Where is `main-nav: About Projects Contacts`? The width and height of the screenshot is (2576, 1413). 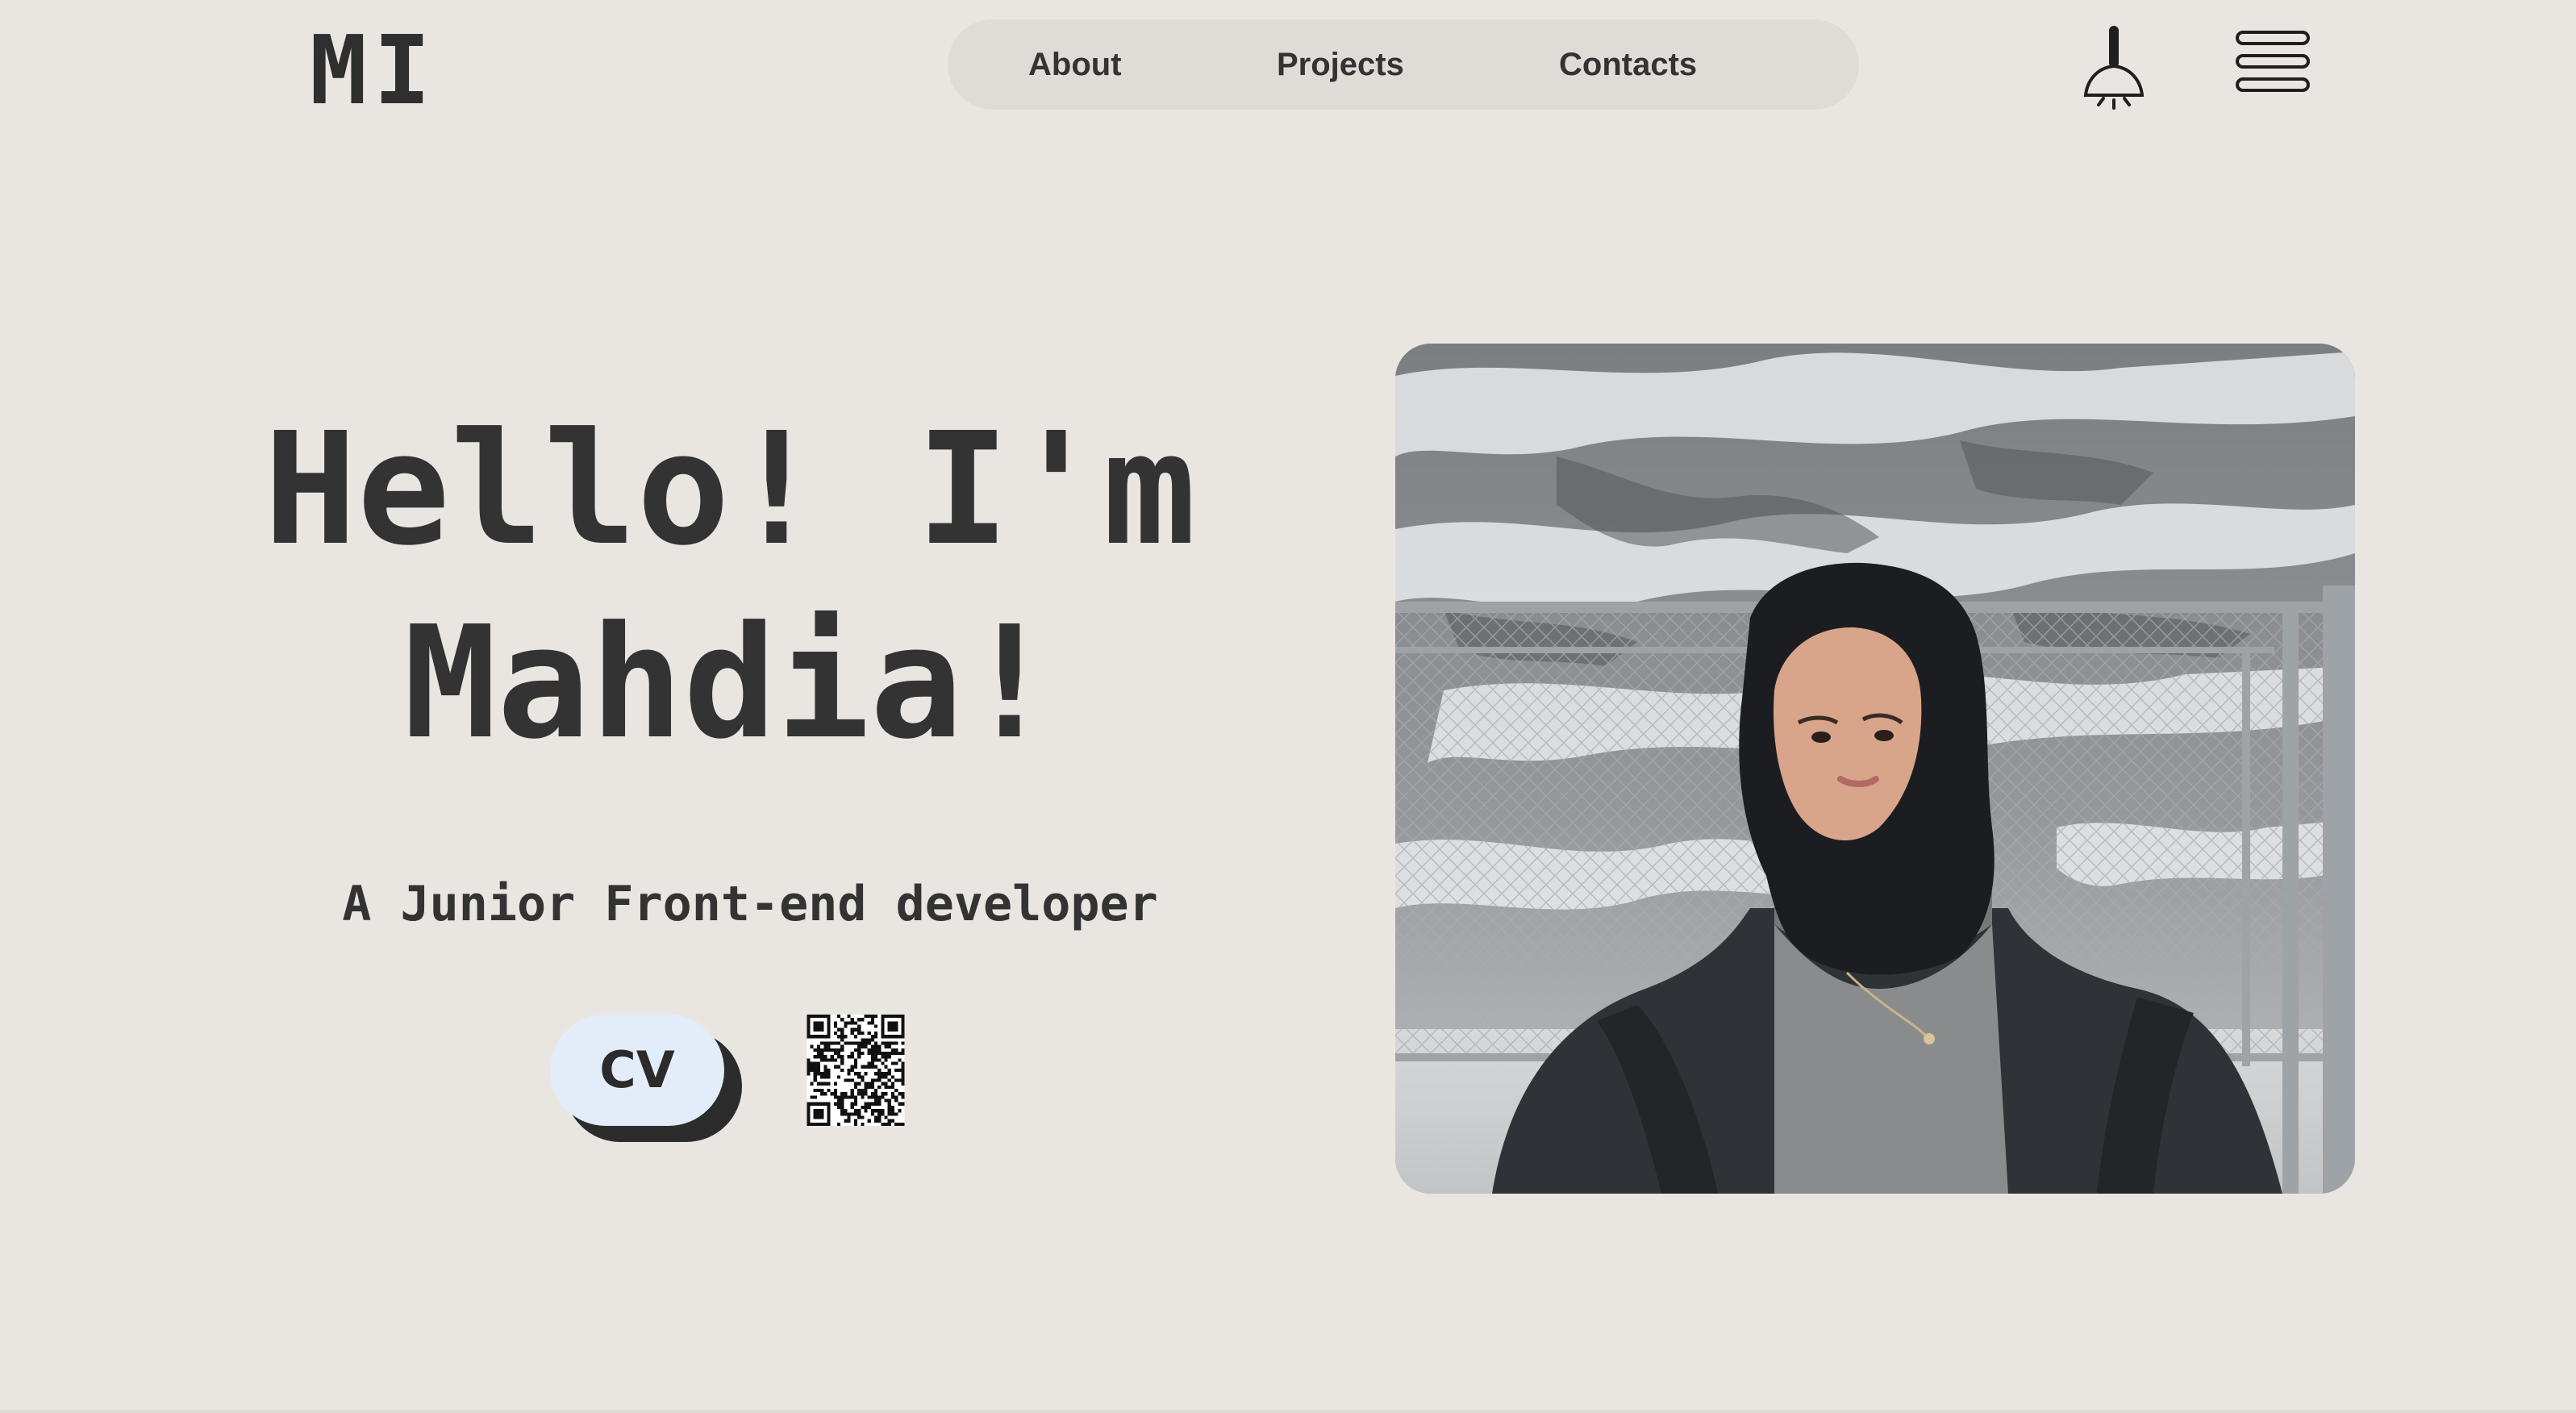
main-nav: About Projects Contacts is located at coordinates (1403, 64).